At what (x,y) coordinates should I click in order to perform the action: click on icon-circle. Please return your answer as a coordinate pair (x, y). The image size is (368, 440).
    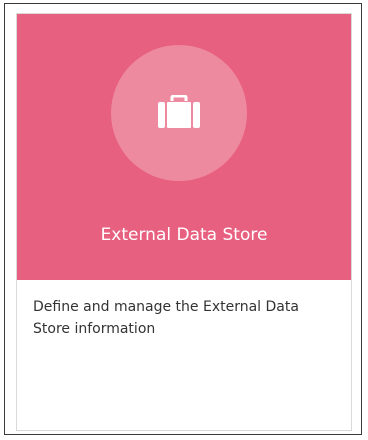
    Looking at the image, I should click on (179, 113).